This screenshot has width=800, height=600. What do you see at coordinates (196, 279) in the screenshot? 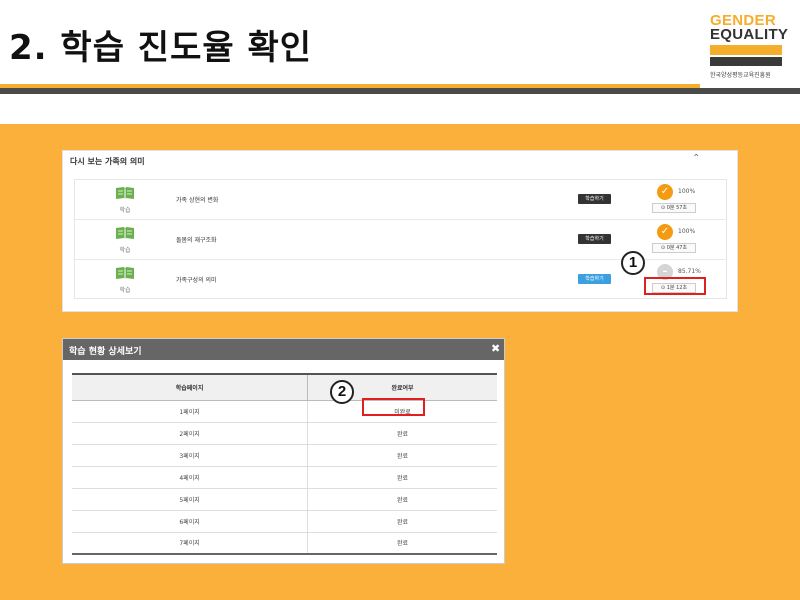
I see `lesson-title: 가족구성의 의미` at bounding box center [196, 279].